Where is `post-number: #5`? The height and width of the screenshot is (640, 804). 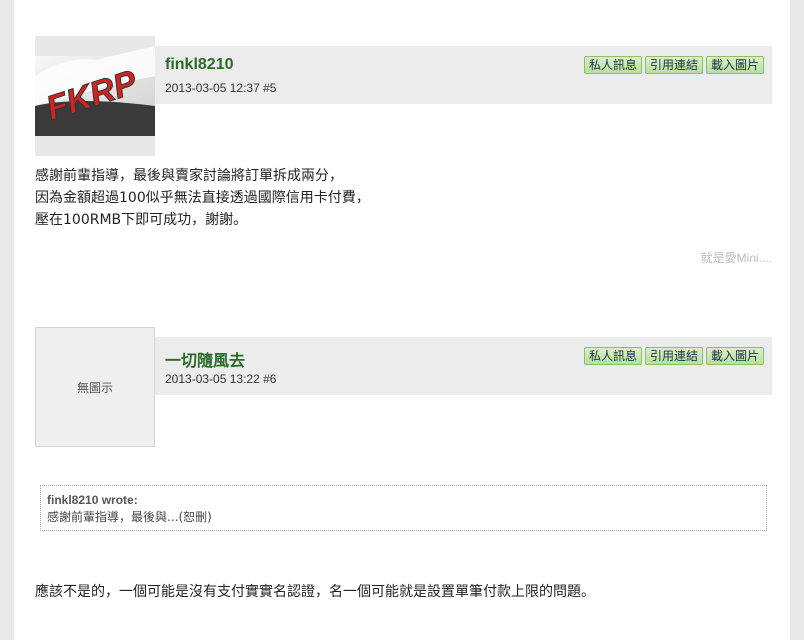 post-number: #5 is located at coordinates (269, 88).